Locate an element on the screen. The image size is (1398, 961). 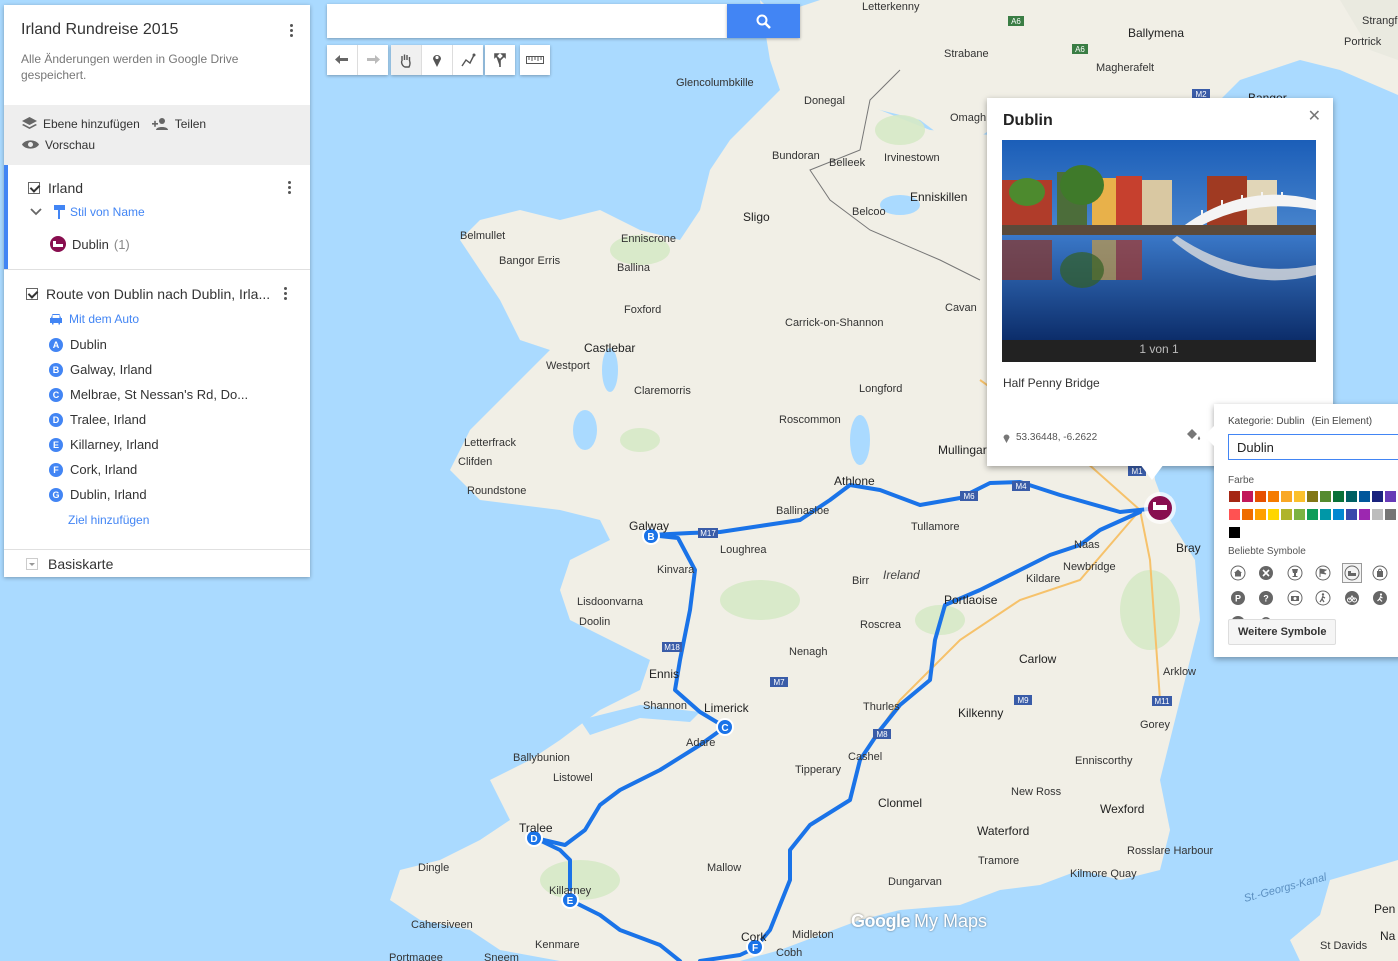
layer-irland-options-icon is located at coordinates (290, 188).